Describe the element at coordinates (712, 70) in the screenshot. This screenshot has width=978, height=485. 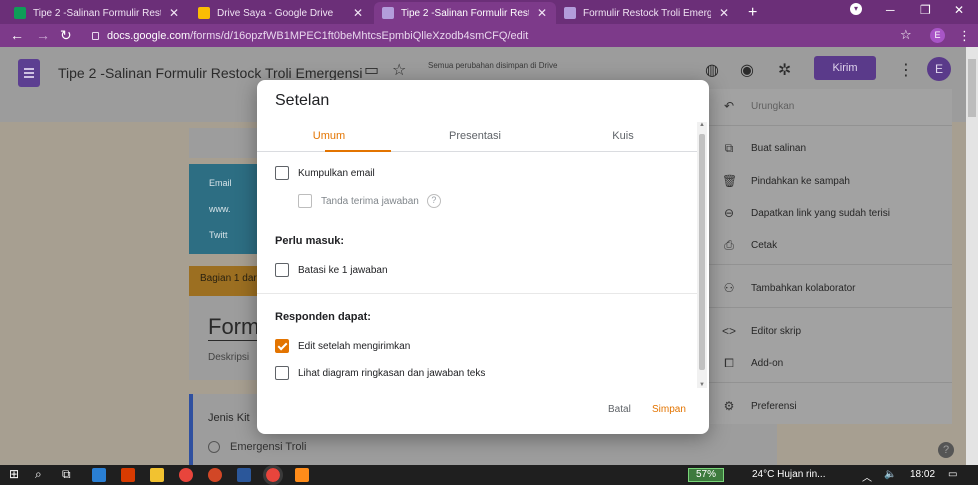
I see `palette-icon: ◍` at that location.